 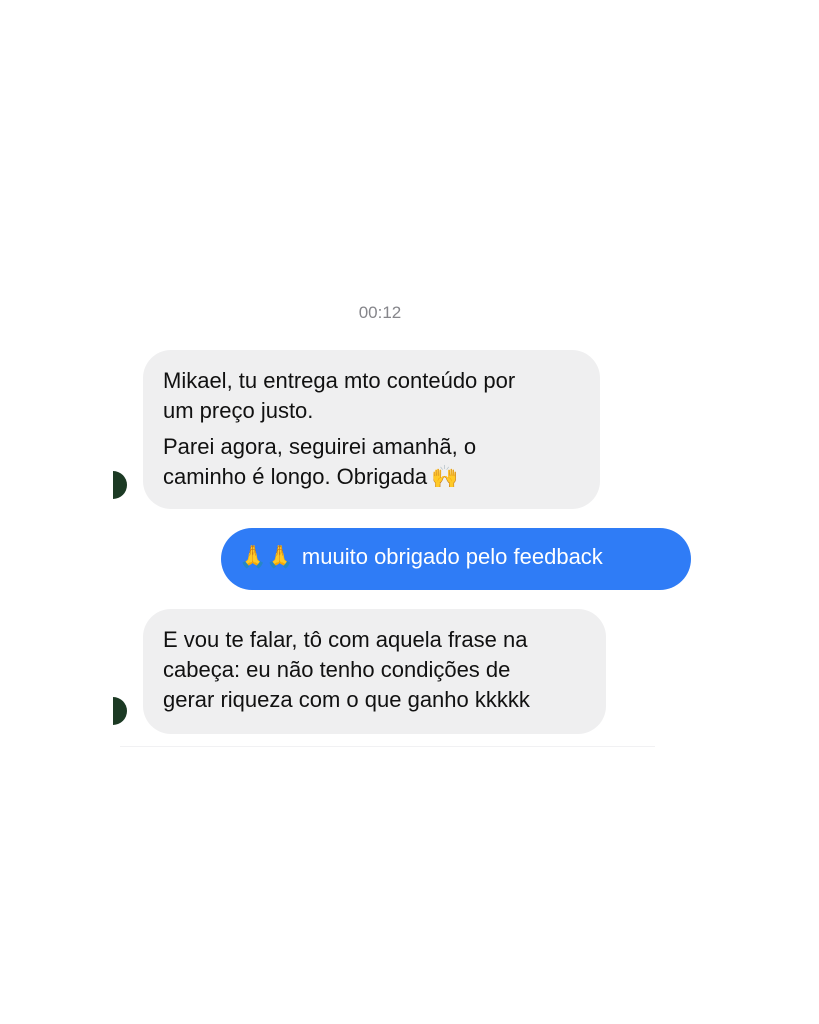 I want to click on message-text: muuito obrigado pelo feedback, so click(x=452, y=556).